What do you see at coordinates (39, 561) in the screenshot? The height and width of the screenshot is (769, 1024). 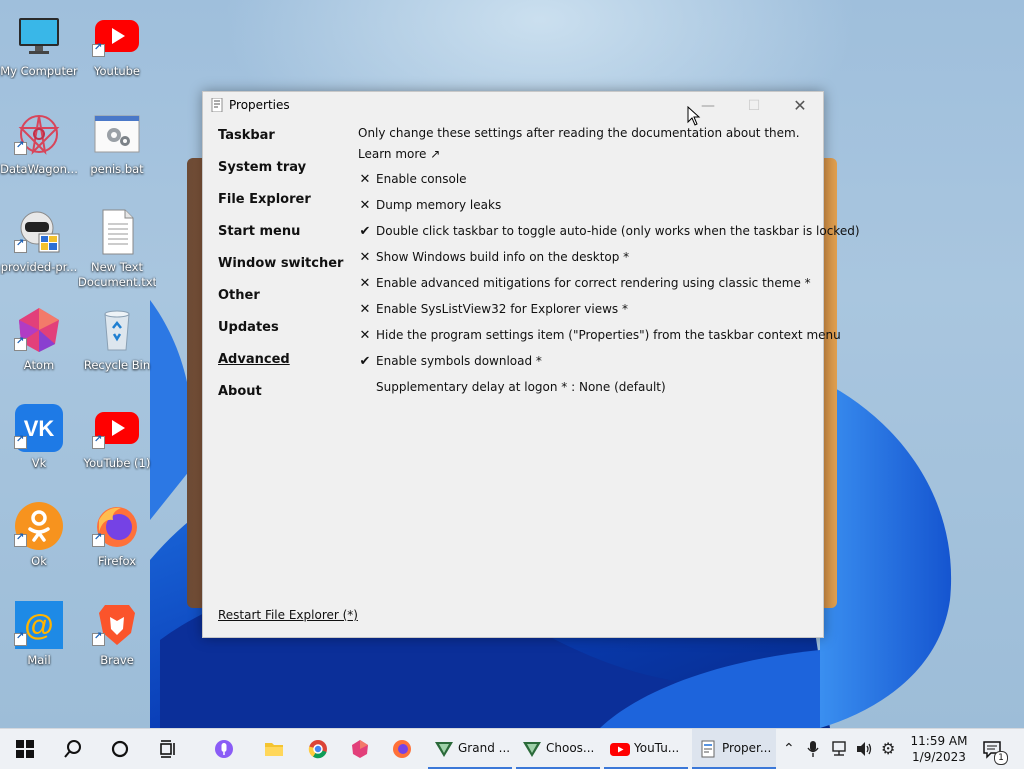 I see `desktop-icon-label: Ok` at bounding box center [39, 561].